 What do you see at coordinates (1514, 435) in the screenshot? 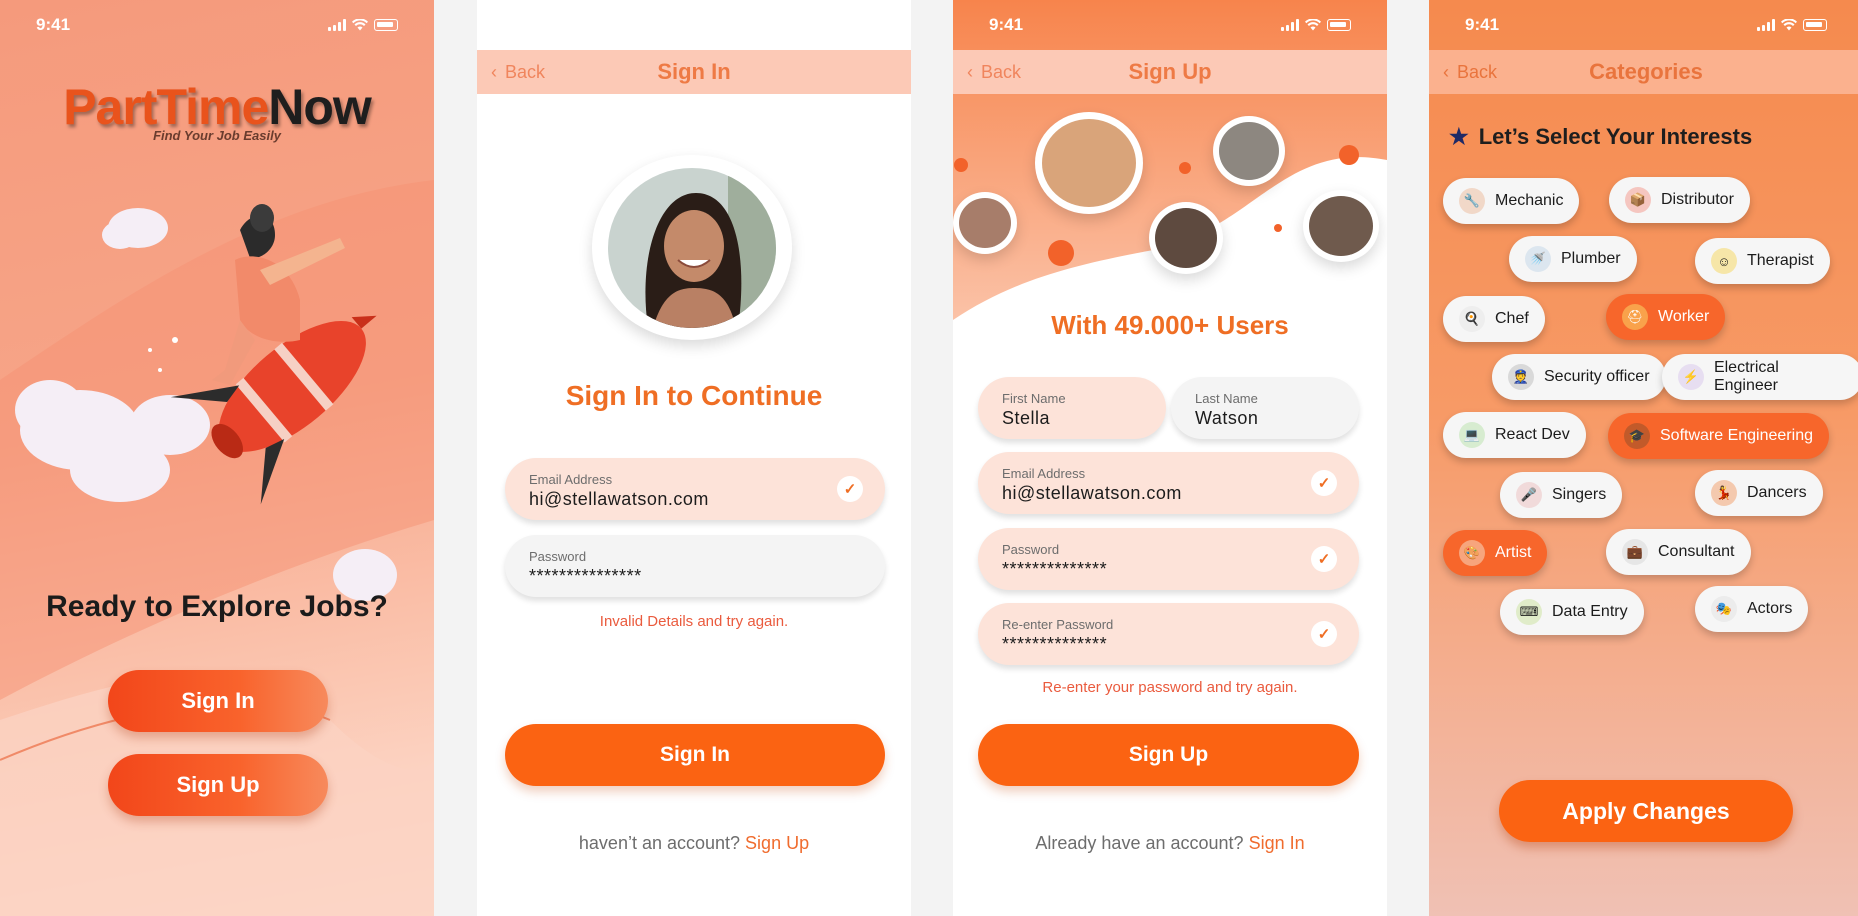
I see `chip-react-dev: 💻 React Dev` at bounding box center [1514, 435].